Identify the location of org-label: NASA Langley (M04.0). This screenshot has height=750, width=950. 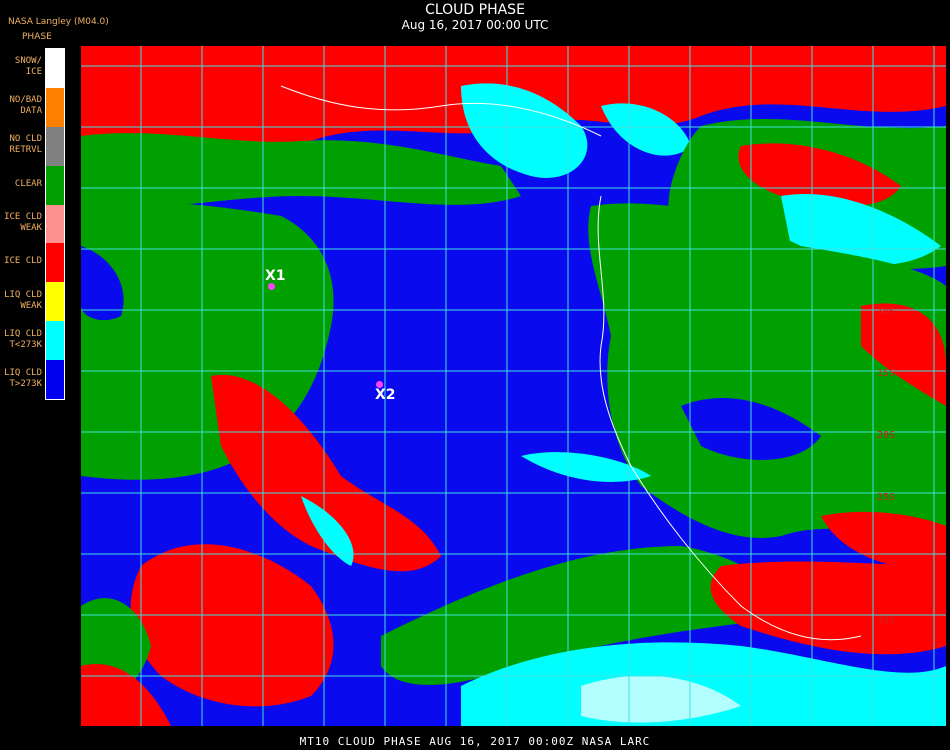
(58, 22).